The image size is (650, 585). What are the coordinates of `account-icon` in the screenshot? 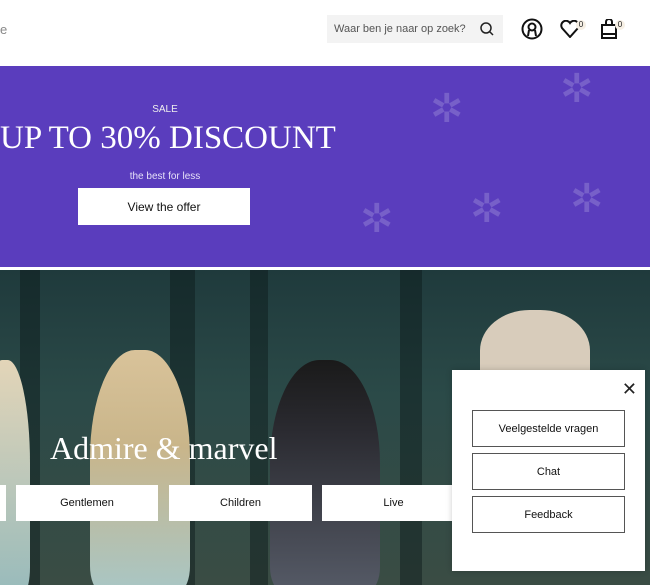 It's located at (532, 29).